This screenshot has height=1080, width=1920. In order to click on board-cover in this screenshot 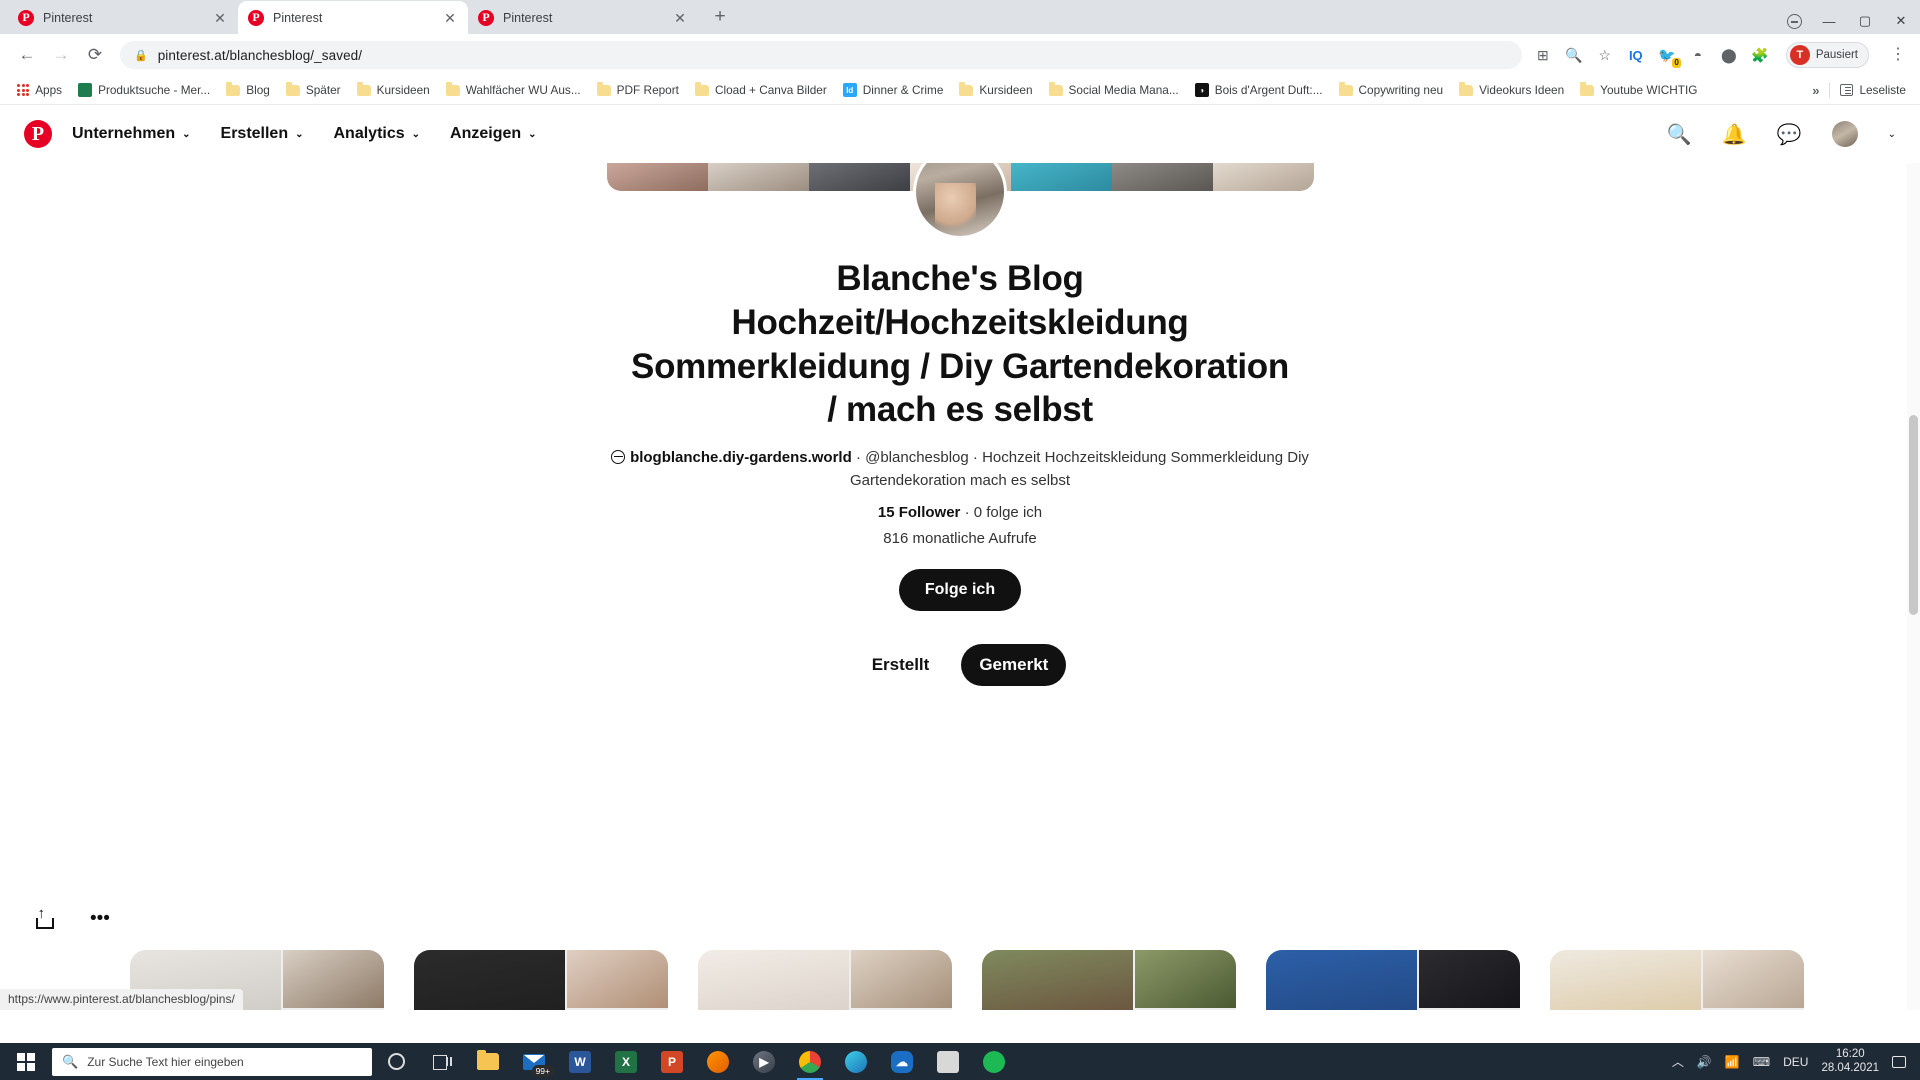, I will do `click(825, 980)`.